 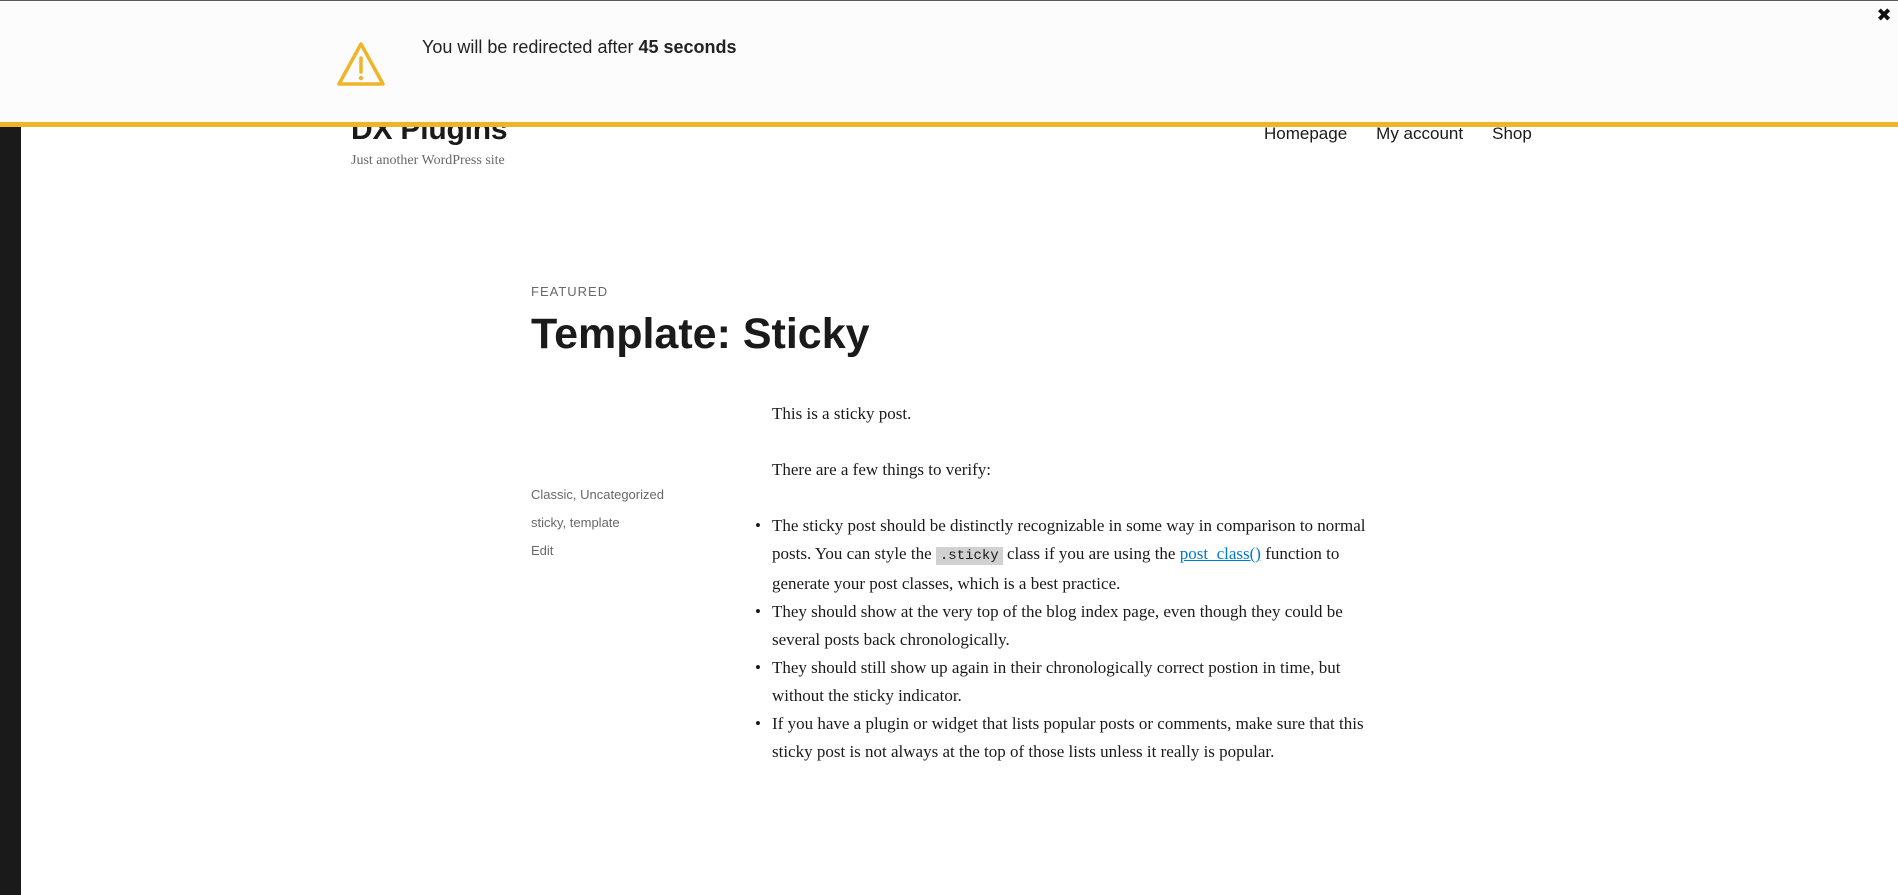 I want to click on post-tags: sticky, template, so click(x=575, y=522).